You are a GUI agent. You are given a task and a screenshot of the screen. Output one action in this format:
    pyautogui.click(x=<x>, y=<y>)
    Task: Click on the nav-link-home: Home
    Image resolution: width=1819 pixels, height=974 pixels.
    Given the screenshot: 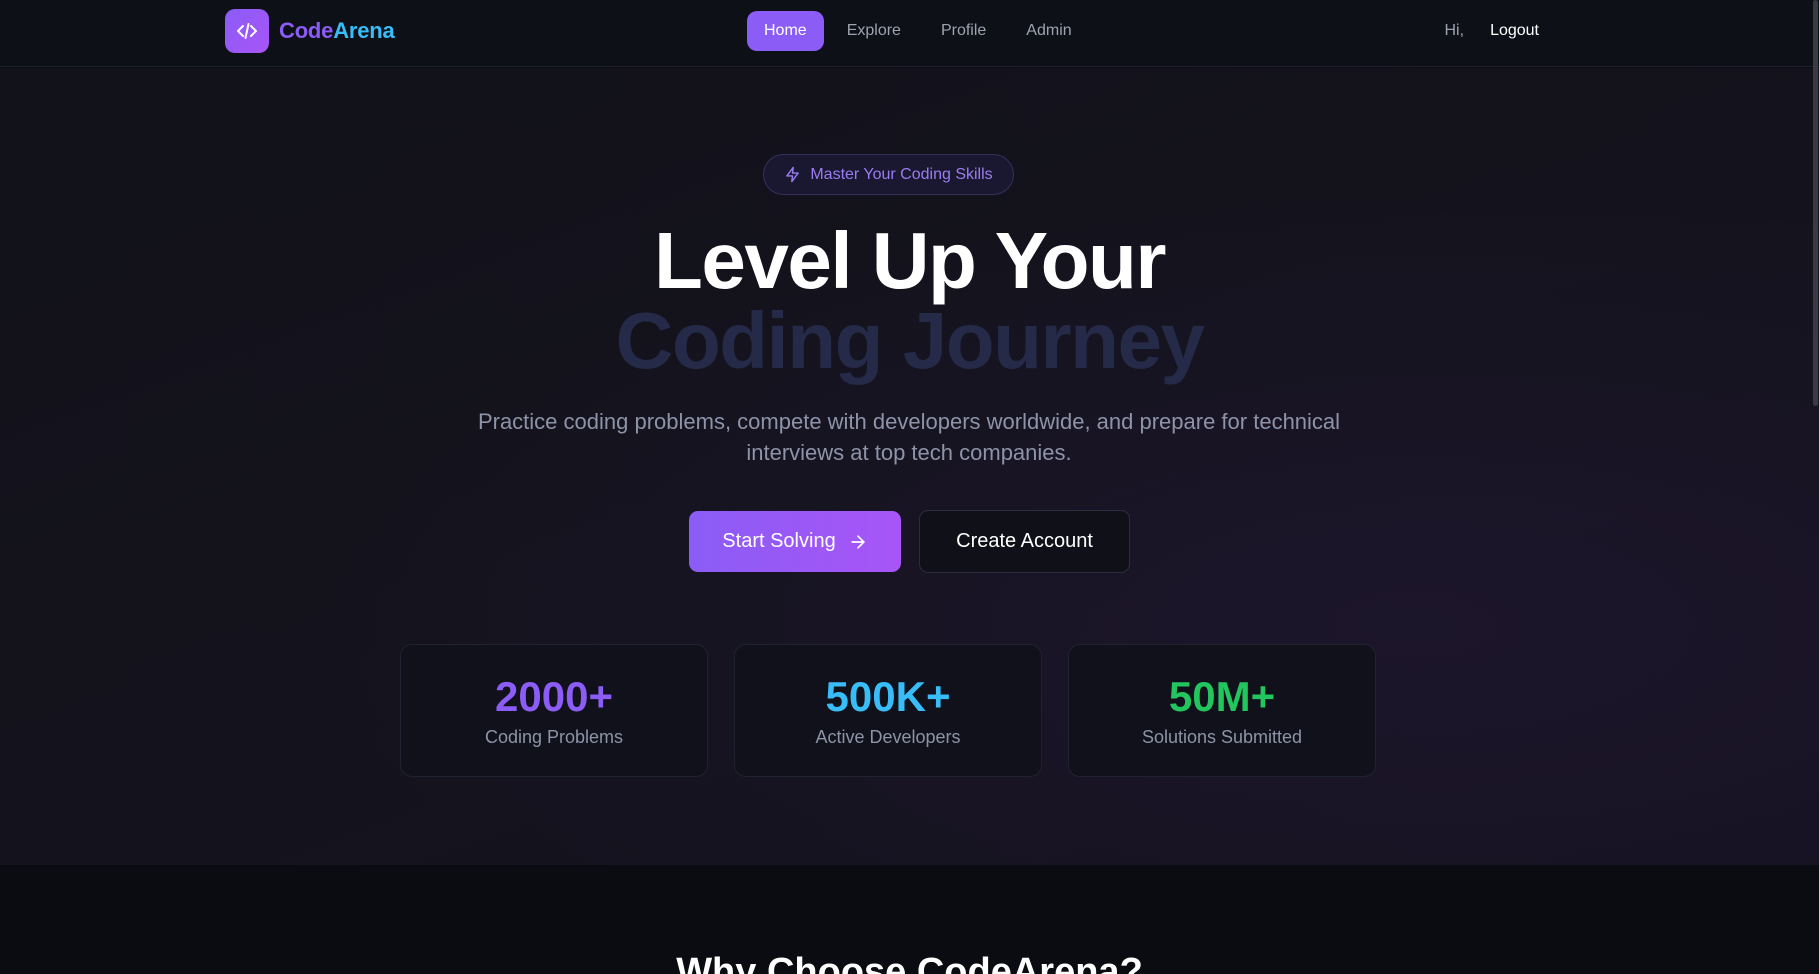 What is the action you would take?
    pyautogui.click(x=785, y=31)
    